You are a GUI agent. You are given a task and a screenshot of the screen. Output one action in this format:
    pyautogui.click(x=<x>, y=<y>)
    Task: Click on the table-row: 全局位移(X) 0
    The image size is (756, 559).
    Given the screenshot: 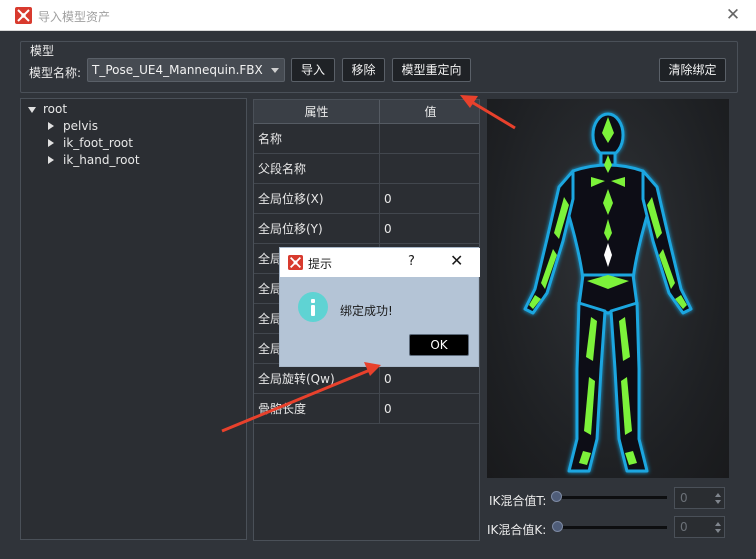 What is the action you would take?
    pyautogui.click(x=366, y=199)
    